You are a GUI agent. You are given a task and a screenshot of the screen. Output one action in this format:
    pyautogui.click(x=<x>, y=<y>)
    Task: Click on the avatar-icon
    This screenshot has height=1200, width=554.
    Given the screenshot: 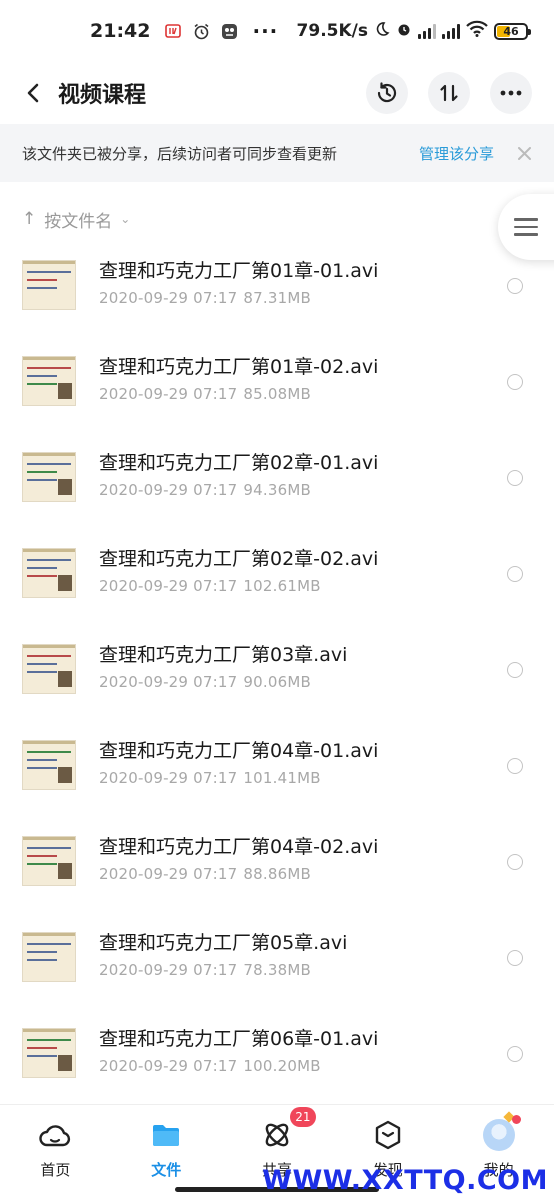 What is the action you would take?
    pyautogui.click(x=499, y=1135)
    